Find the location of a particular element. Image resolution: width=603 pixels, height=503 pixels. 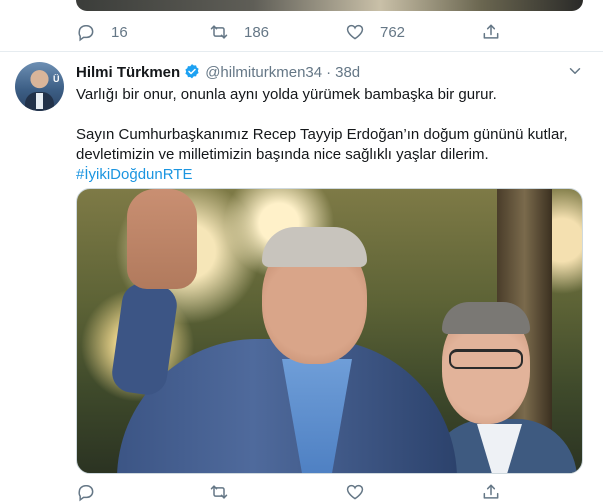

verified-badge-icon is located at coordinates (192, 71).